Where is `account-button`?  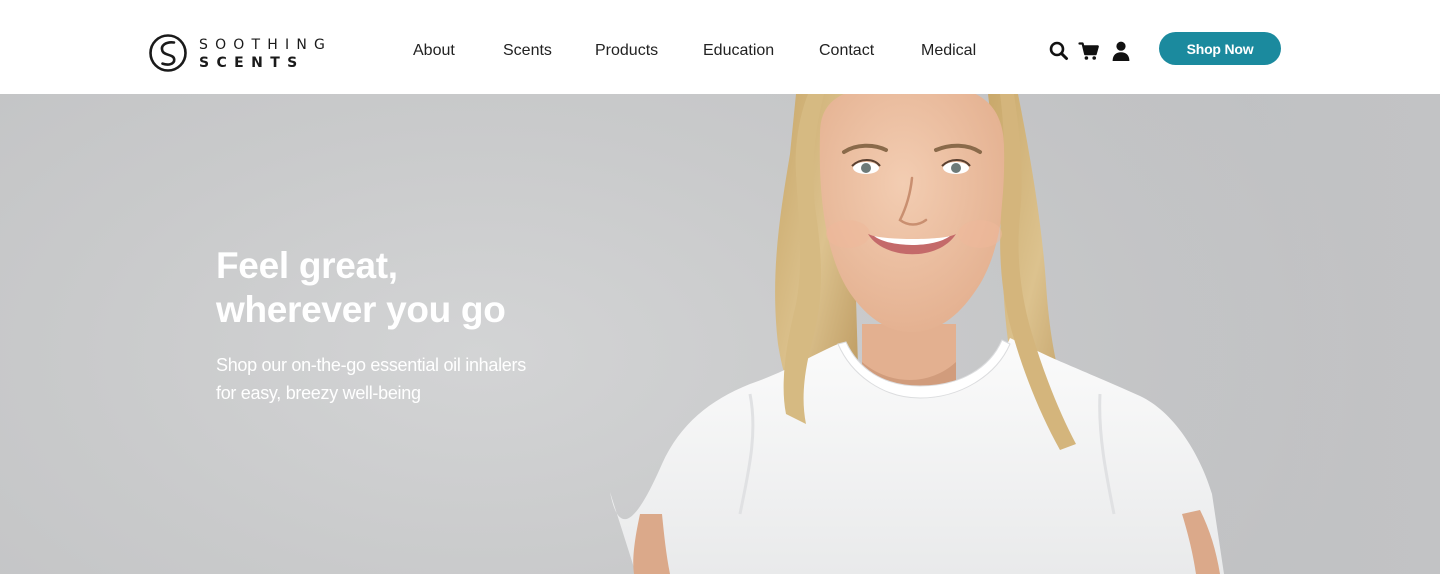 account-button is located at coordinates (1121, 51).